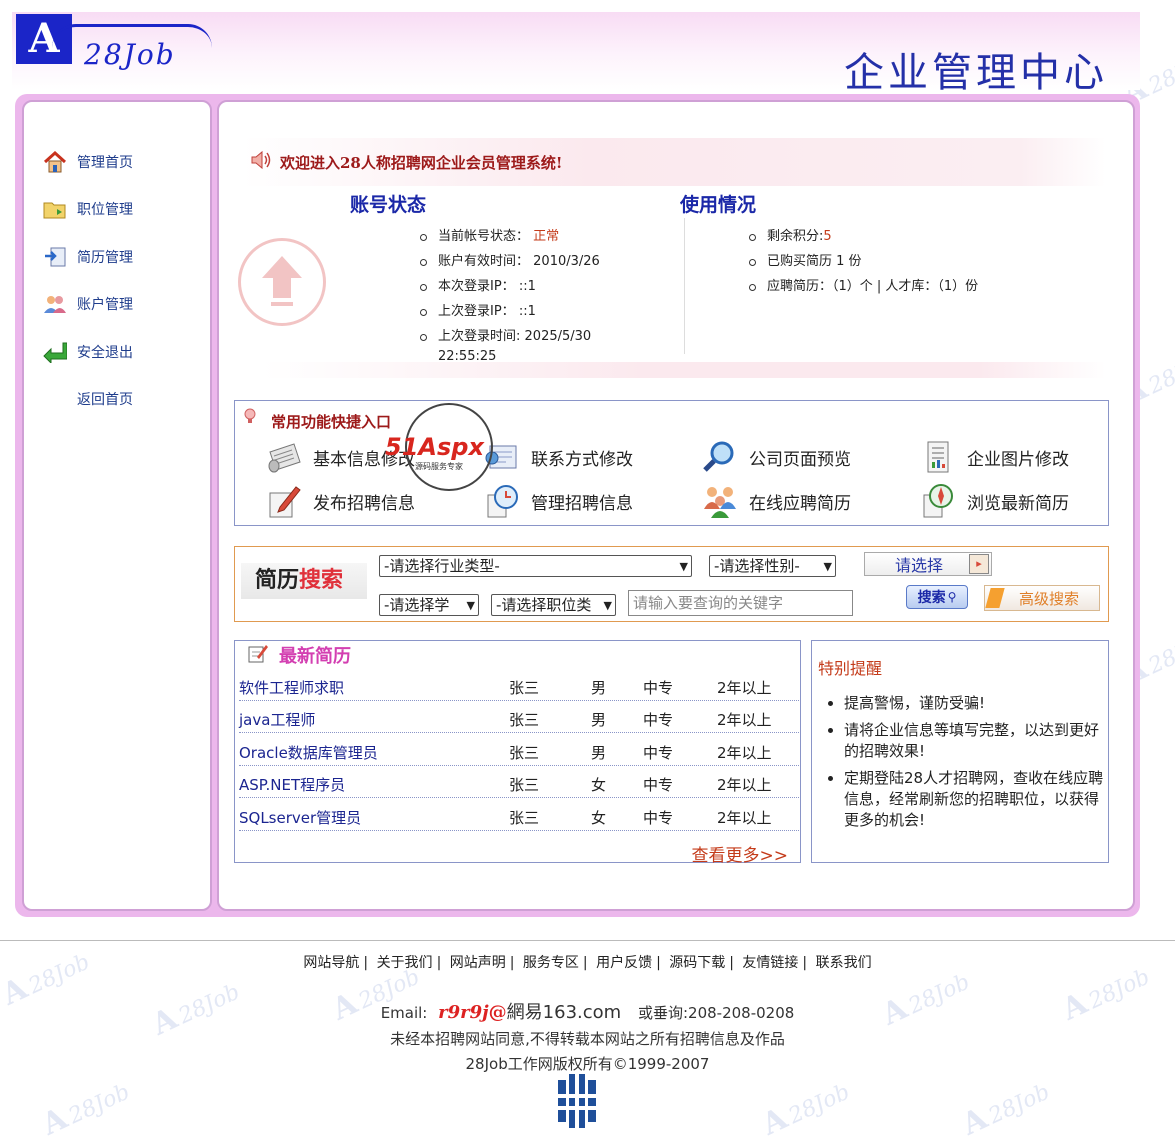  I want to click on quick-item-label: 联系方式修改, so click(582, 459).